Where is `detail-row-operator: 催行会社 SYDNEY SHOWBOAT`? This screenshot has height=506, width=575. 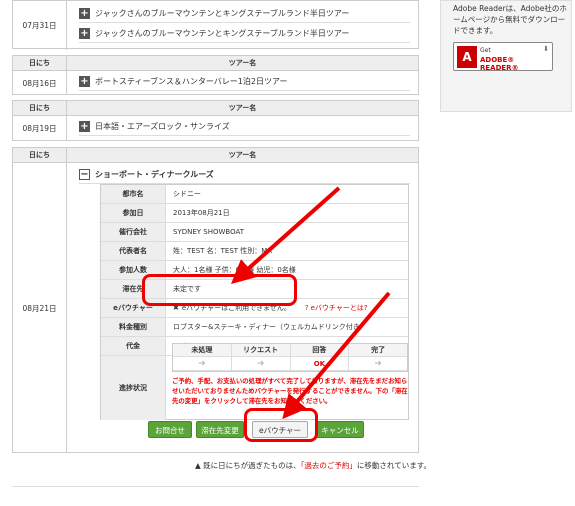
detail-row-operator: 催行会社 SYDNEY SHOWBOAT is located at coordinates (254, 232).